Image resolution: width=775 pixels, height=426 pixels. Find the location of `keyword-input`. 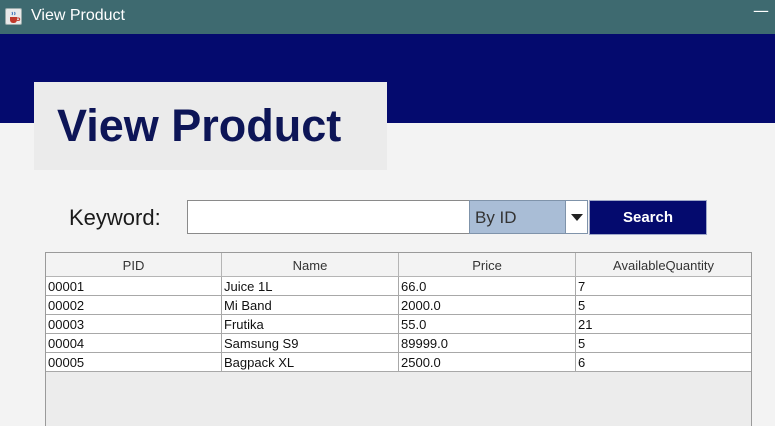

keyword-input is located at coordinates (328, 217).